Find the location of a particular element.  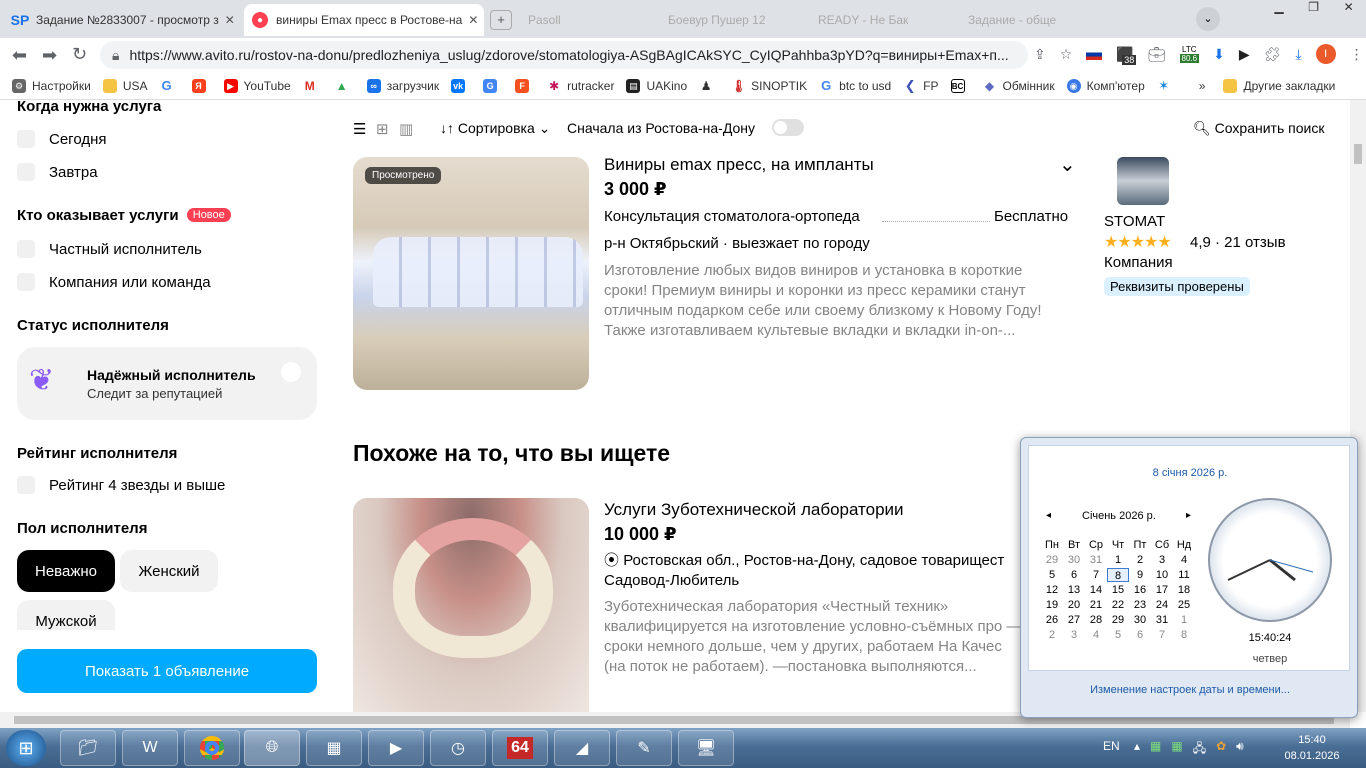

filter-private: Частный исполнитель is located at coordinates (109, 249).